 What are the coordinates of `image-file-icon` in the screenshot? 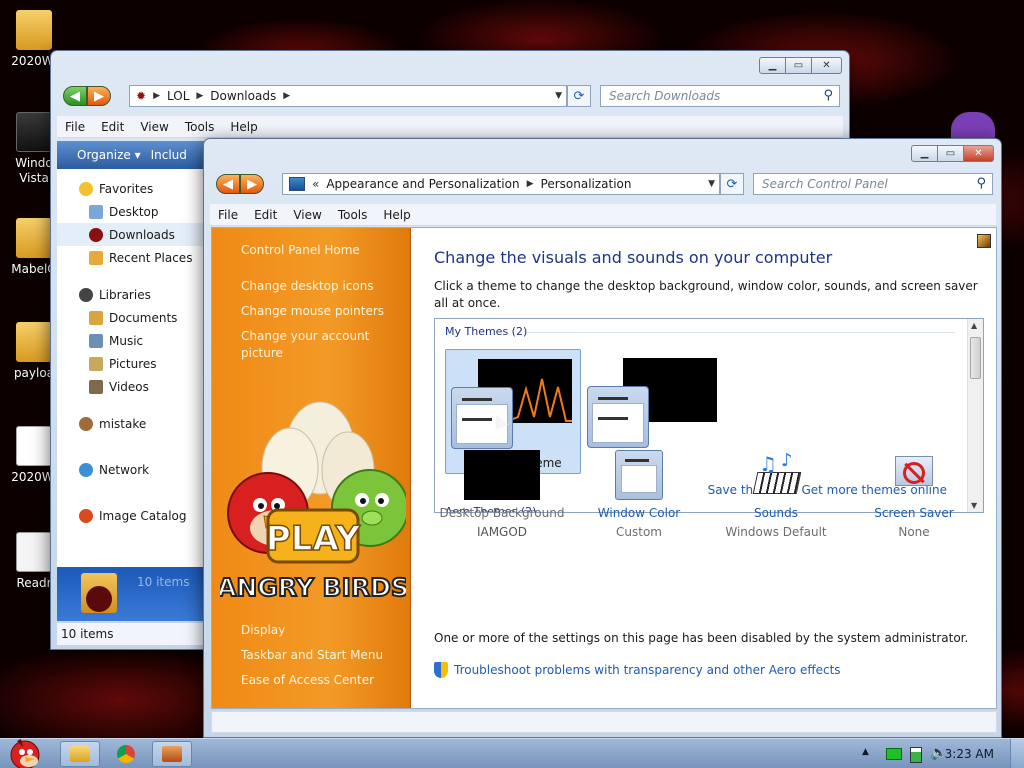 It's located at (34, 446).